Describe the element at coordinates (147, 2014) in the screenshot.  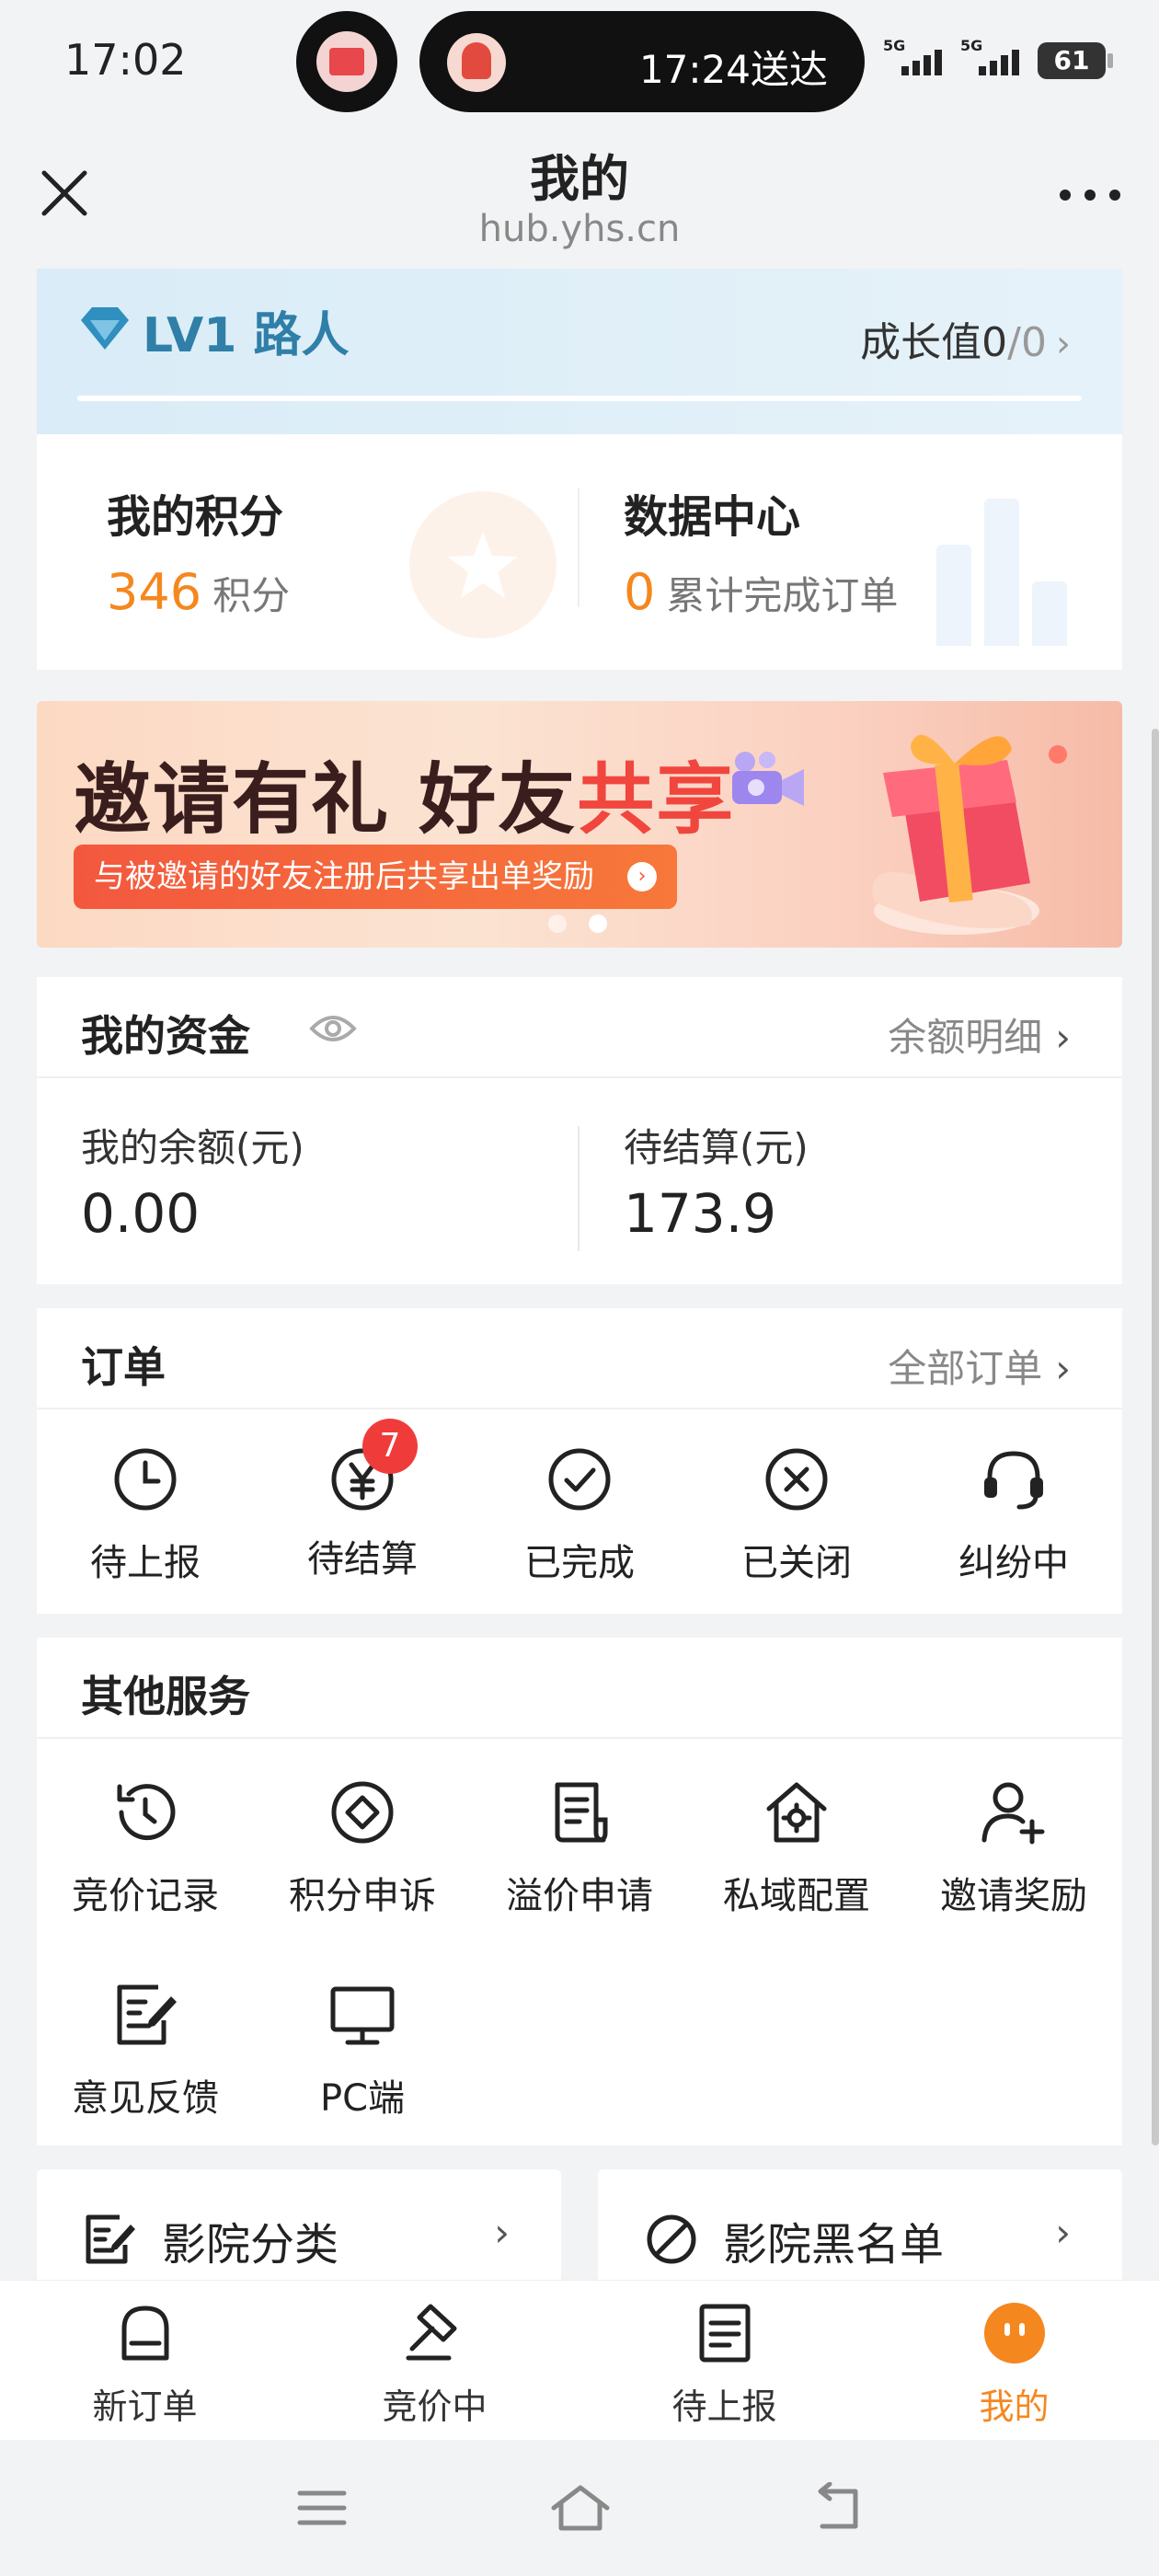
I see `edit-note-icon` at that location.